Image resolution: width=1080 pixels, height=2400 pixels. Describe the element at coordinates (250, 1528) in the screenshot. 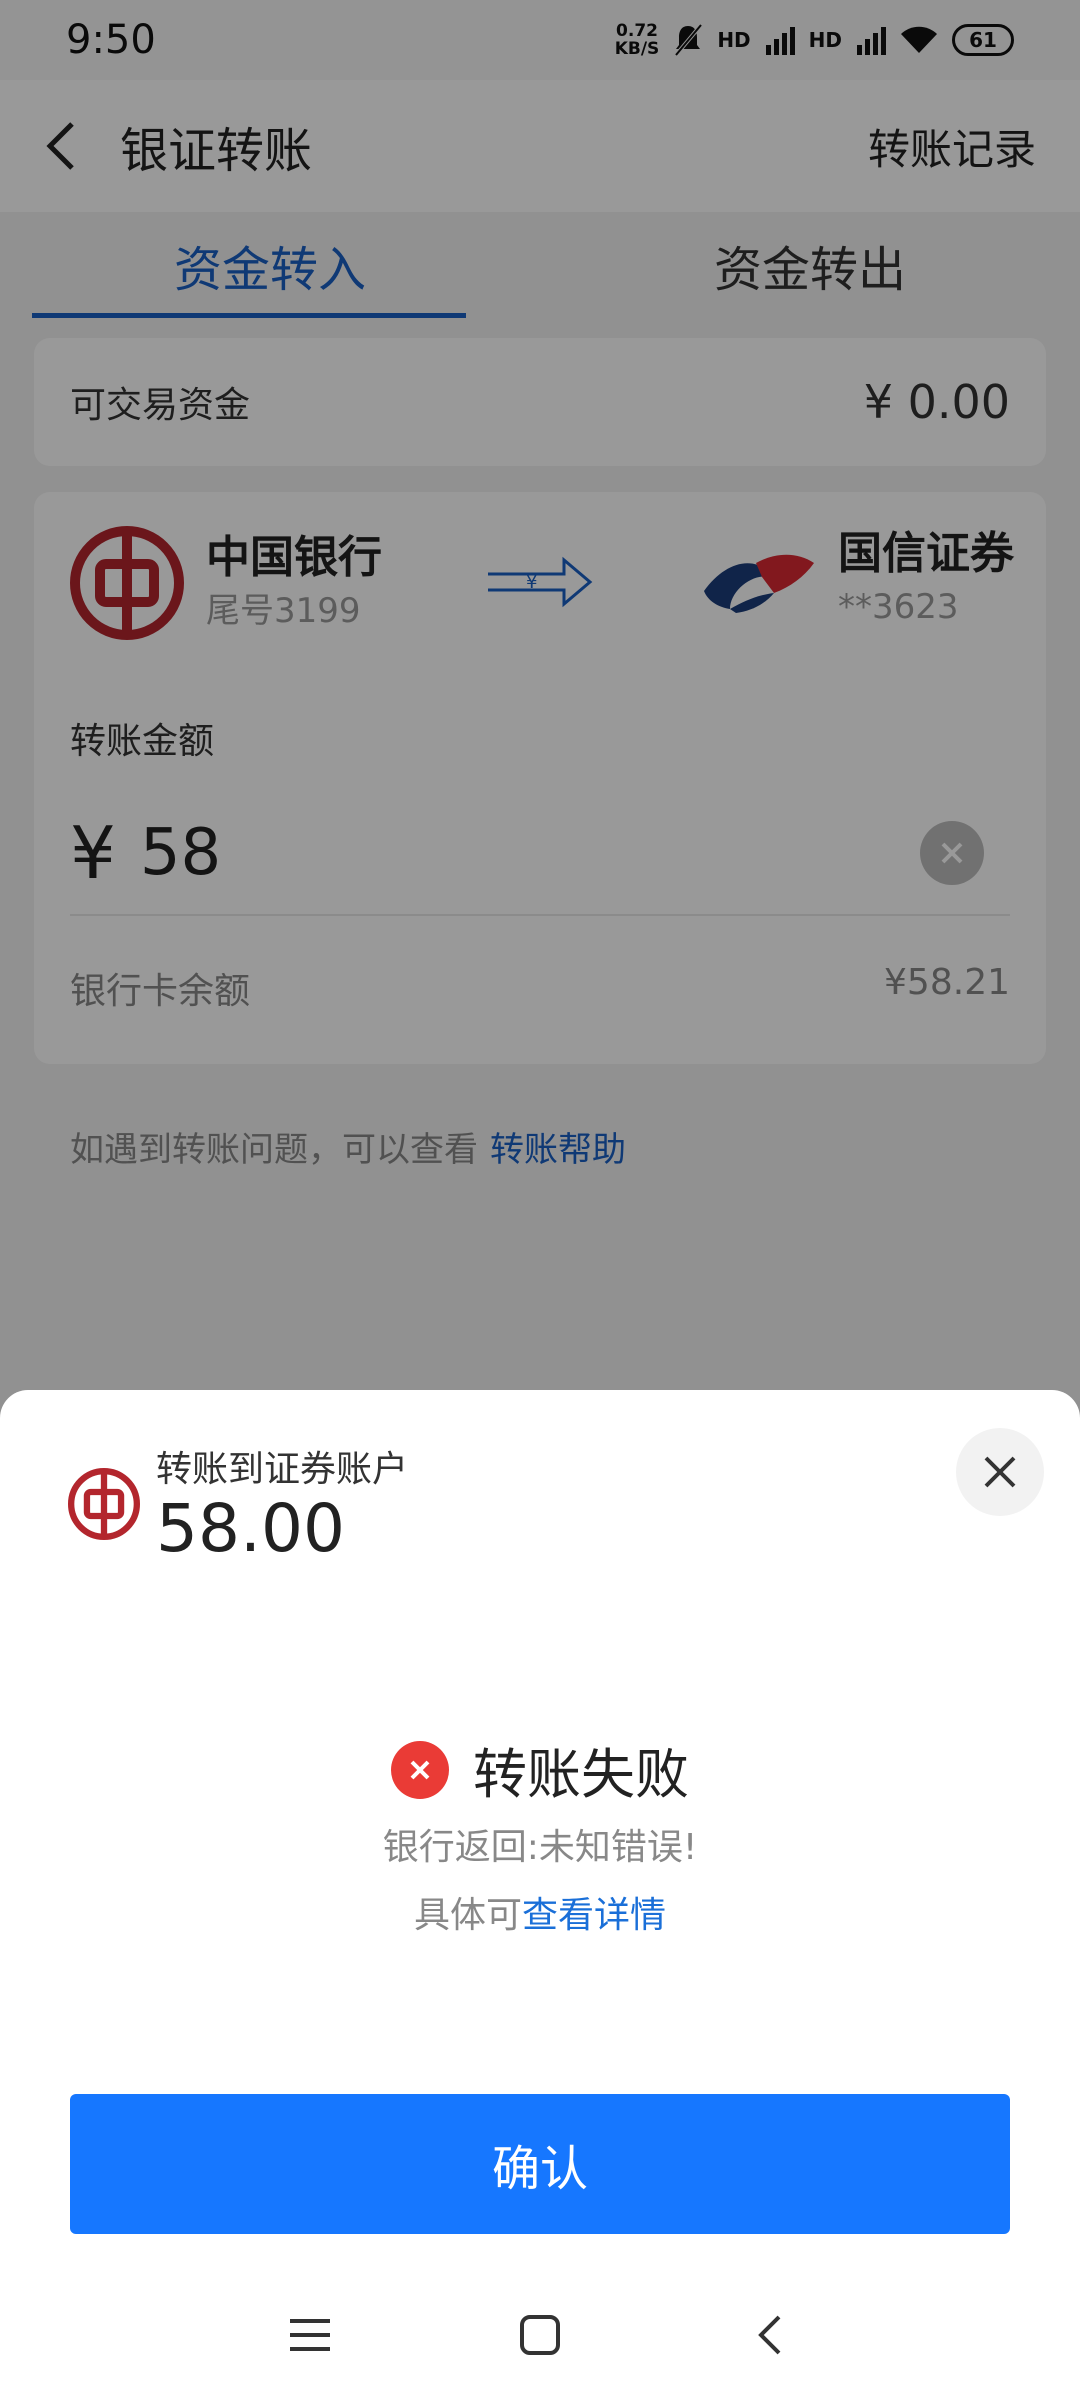

I see `sheet-amount: 58.00` at that location.